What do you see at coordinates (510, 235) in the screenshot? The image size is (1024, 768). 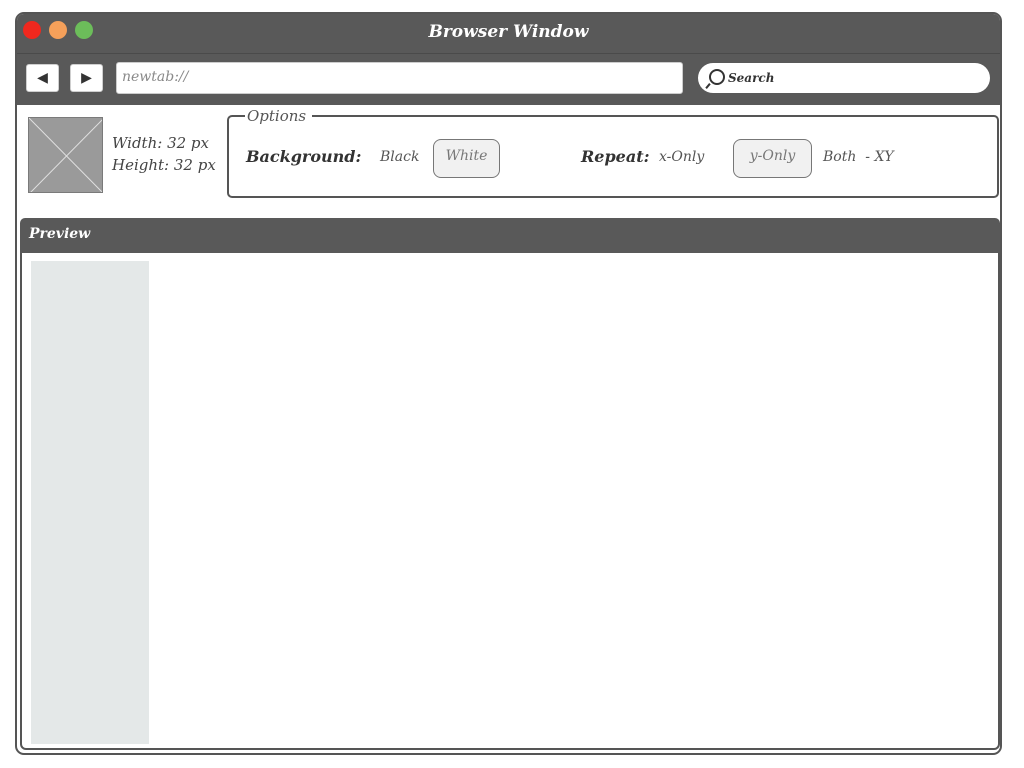 I see `preview-header: Preview` at bounding box center [510, 235].